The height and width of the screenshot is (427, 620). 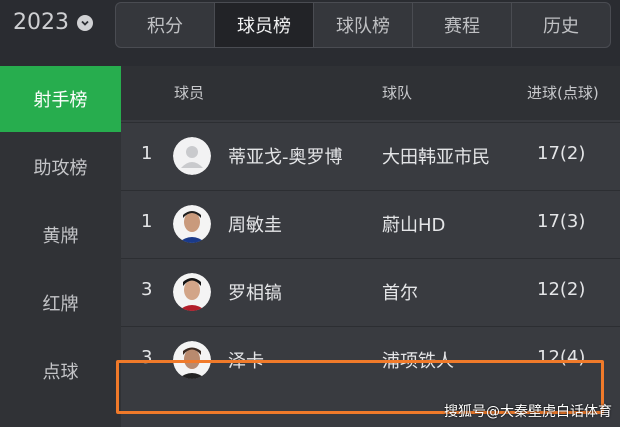 What do you see at coordinates (85, 22) in the screenshot?
I see `chevron-down-icon` at bounding box center [85, 22].